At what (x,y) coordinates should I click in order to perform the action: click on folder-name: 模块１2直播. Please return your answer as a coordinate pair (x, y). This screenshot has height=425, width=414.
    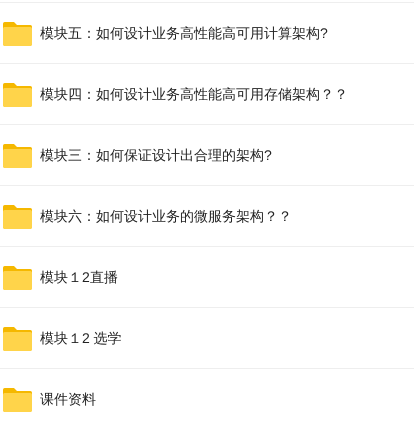
    Looking at the image, I should click on (79, 277).